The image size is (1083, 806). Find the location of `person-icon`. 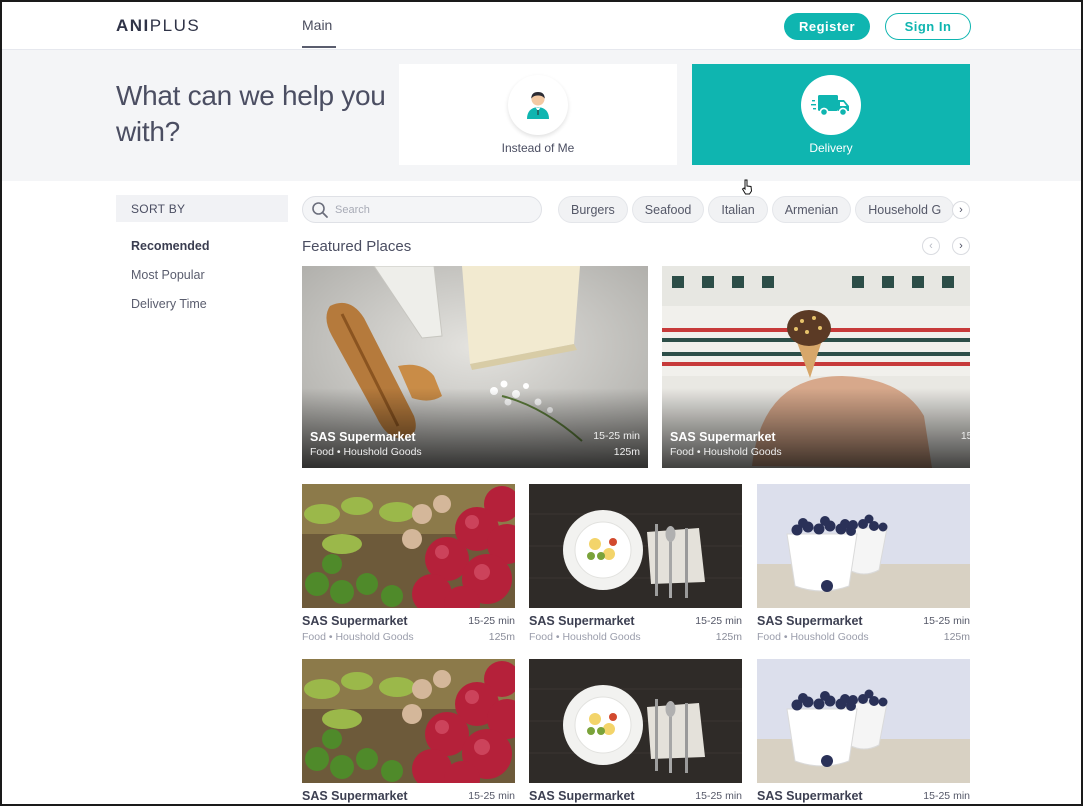

person-icon is located at coordinates (538, 105).